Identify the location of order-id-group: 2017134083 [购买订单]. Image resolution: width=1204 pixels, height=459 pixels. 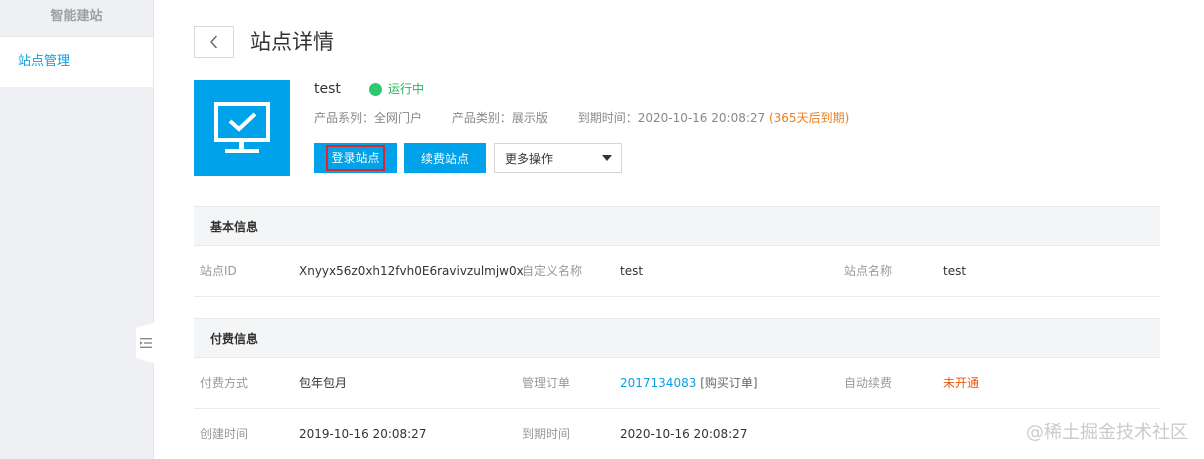
(689, 383).